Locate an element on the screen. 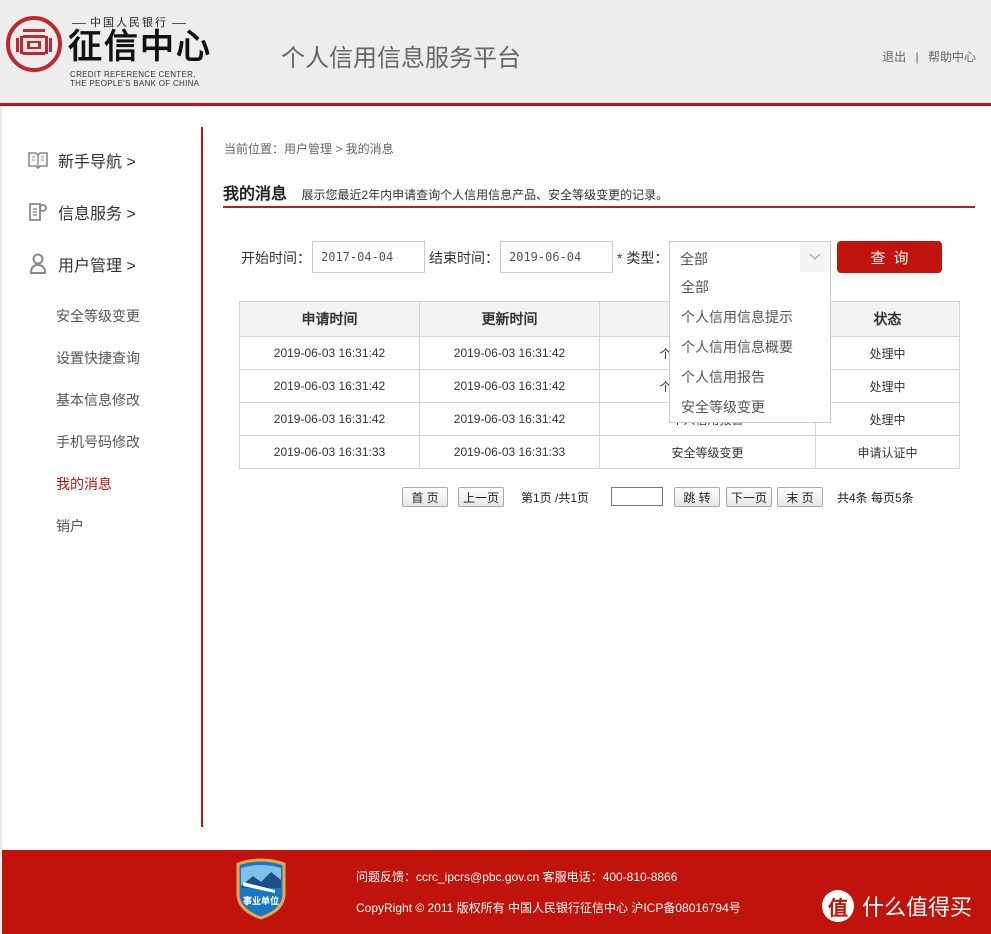 The height and width of the screenshot is (934, 991). next-page-button: 下一页 is located at coordinates (749, 497).